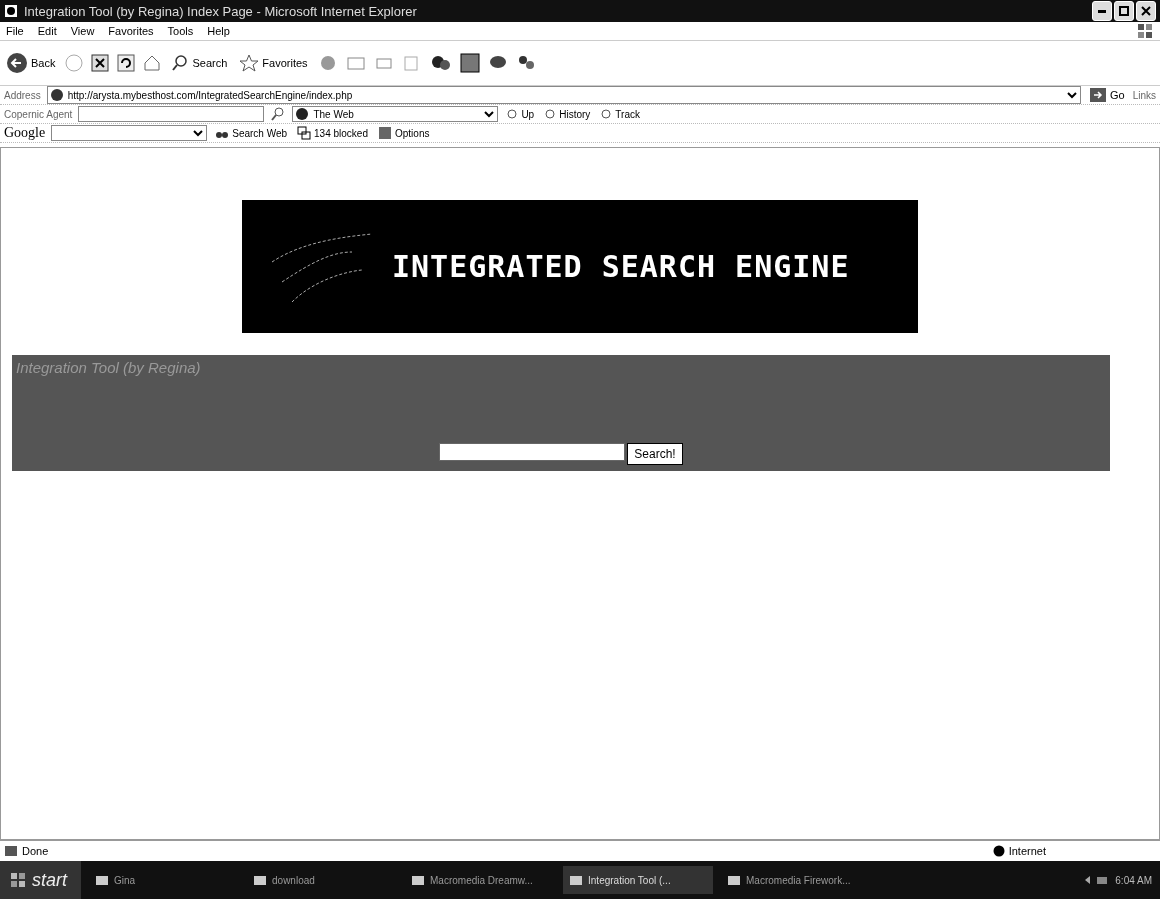 Image resolution: width=1160 pixels, height=899 pixels. What do you see at coordinates (249, 63) in the screenshot?
I see `star-icon` at bounding box center [249, 63].